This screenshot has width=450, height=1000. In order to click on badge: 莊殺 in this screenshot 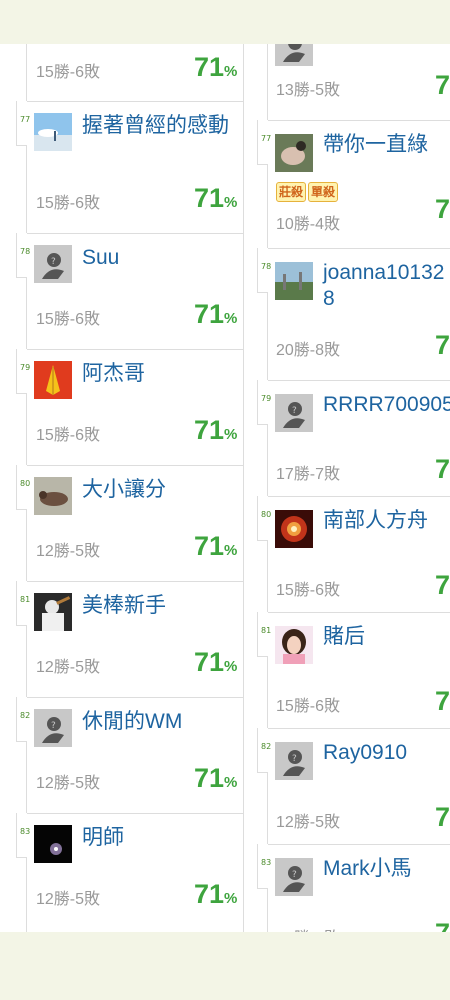, I will do `click(291, 192)`.